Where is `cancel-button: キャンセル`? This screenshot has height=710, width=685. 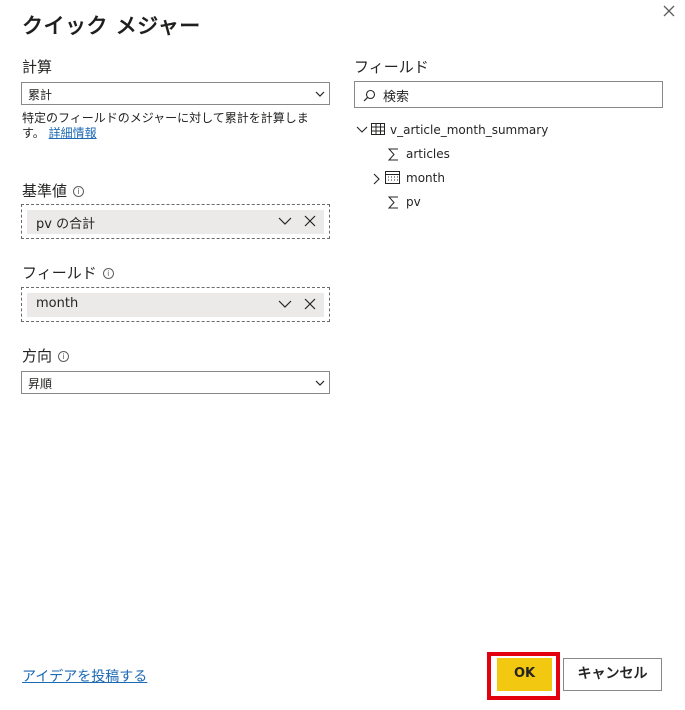
cancel-button: キャンセル is located at coordinates (612, 674).